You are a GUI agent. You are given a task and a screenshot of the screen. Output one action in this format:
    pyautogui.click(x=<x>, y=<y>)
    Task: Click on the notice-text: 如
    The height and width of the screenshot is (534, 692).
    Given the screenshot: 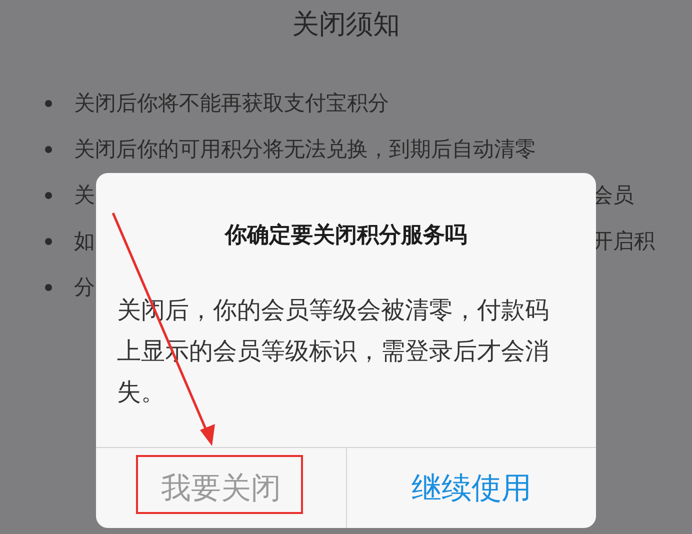 What is the action you would take?
    pyautogui.click(x=84, y=241)
    